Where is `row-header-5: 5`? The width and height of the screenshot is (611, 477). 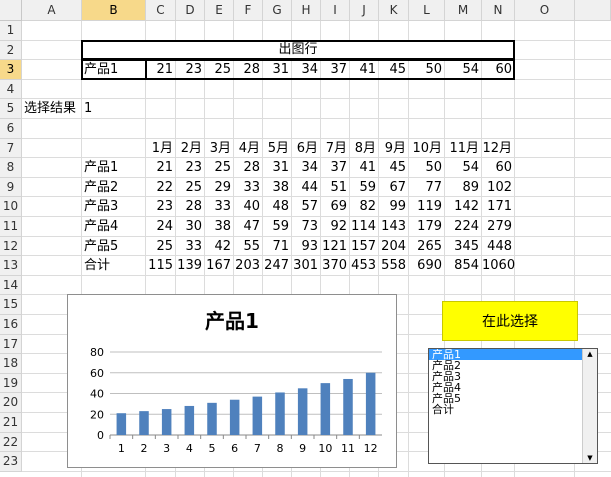 row-header-5: 5 is located at coordinates (11, 109).